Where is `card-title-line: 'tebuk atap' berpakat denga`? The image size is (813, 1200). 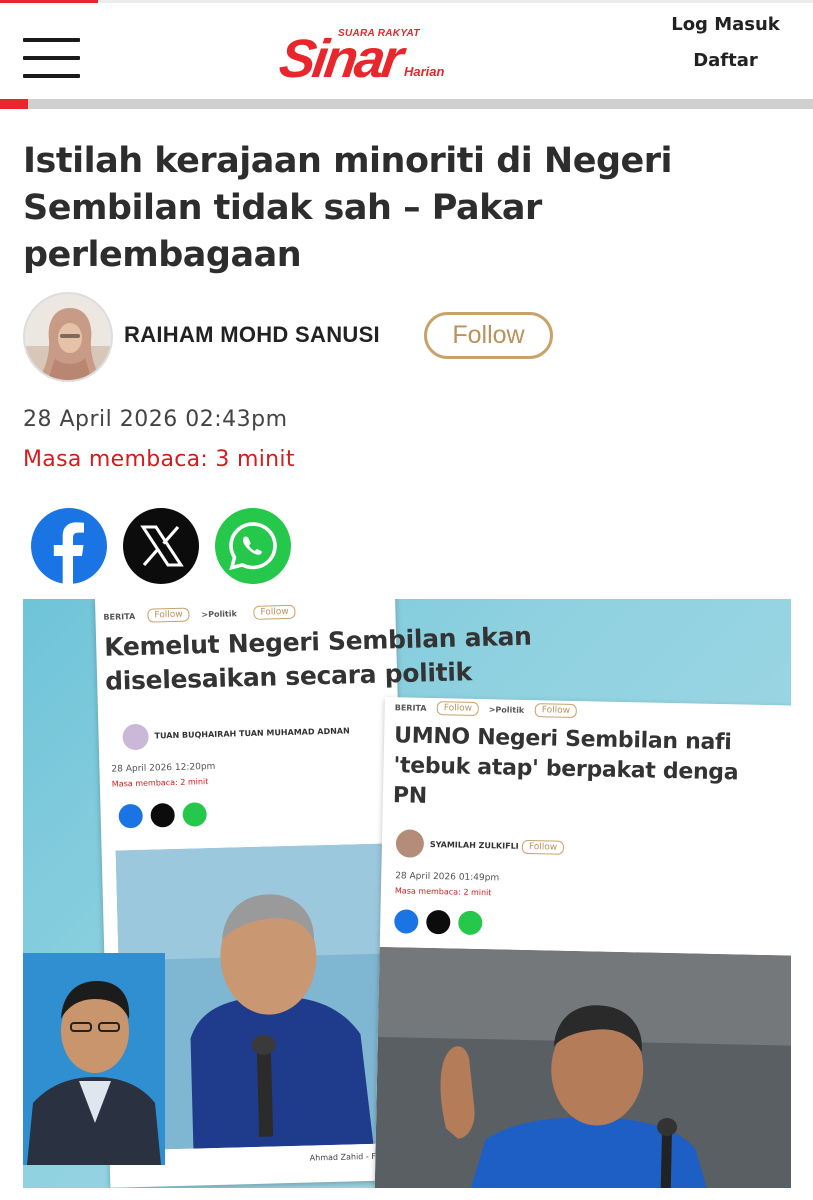 card-title-line: 'tebuk atap' berpakat denga is located at coordinates (566, 769).